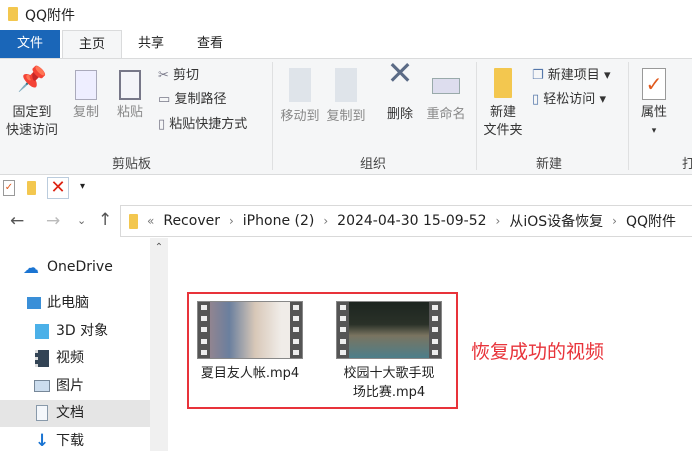 The height and width of the screenshot is (455, 692). What do you see at coordinates (556, 221) in the screenshot?
I see `breadcrumb-ios-restore: 从iOS设备恢复` at bounding box center [556, 221].